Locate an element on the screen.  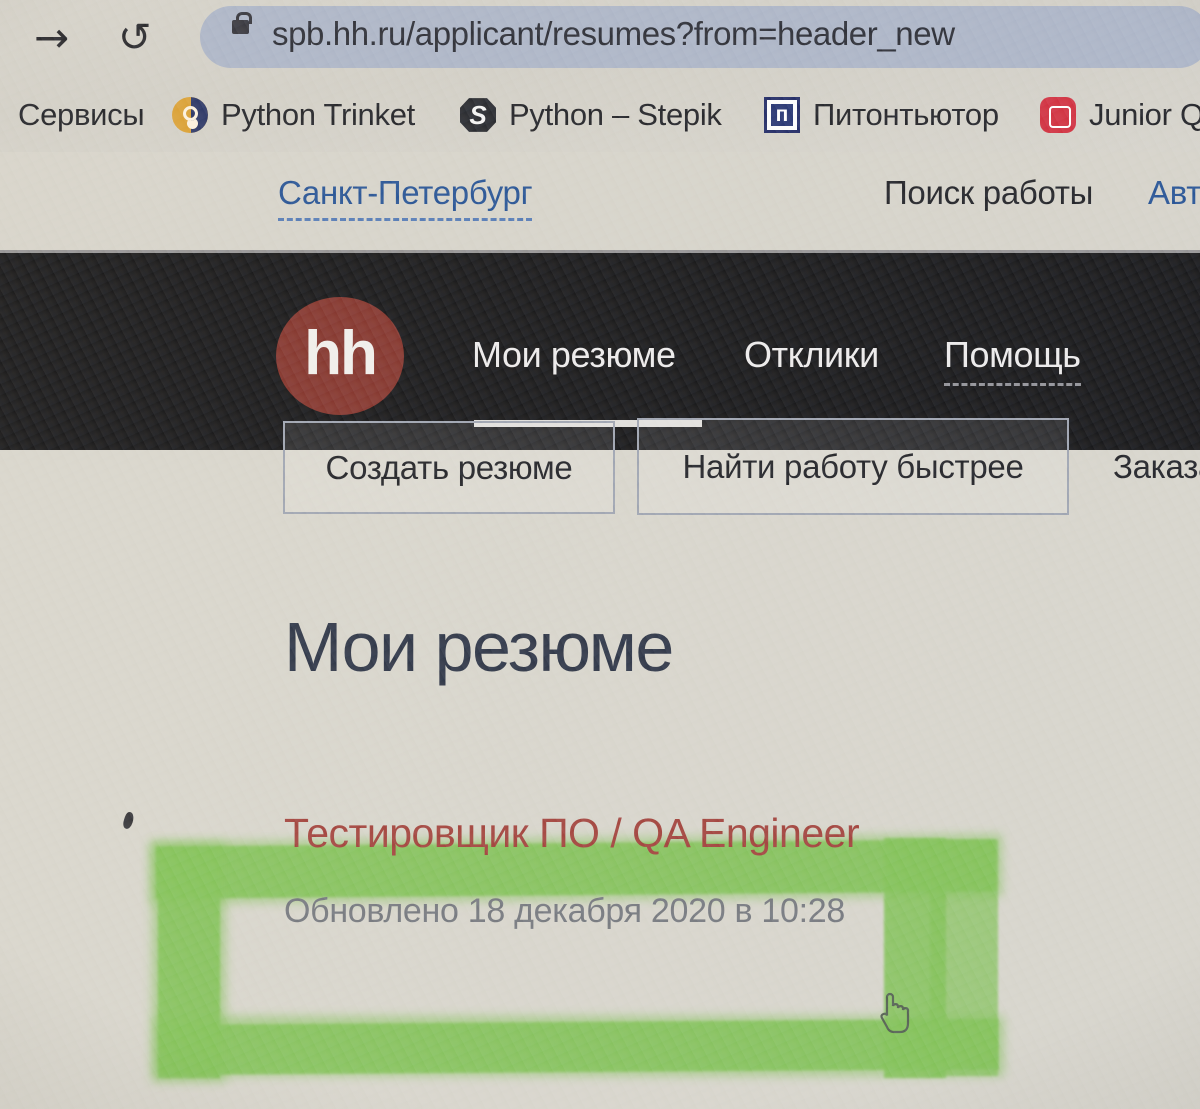
bookmark-label: Python Trinket is located at coordinates (318, 114).